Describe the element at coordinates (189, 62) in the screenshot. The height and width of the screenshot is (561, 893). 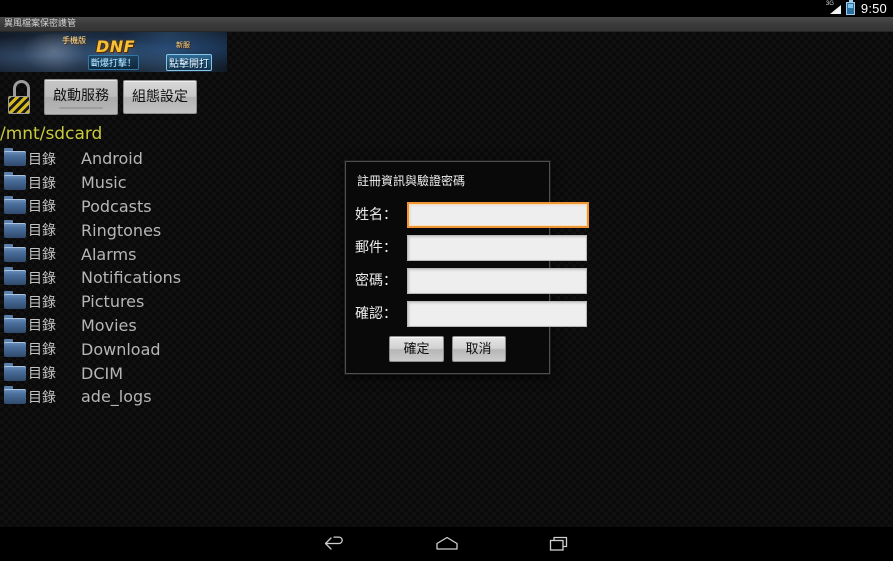
I see `ad-cta-button: 點擊開打` at that location.